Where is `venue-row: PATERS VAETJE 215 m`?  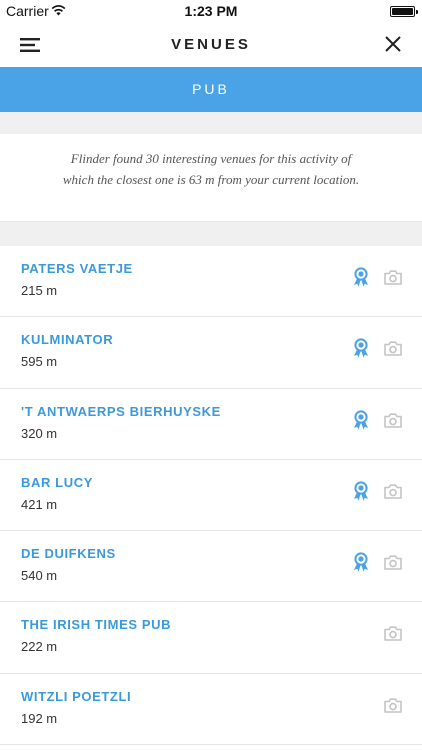
venue-row: PATERS VAETJE 215 m is located at coordinates (211, 282).